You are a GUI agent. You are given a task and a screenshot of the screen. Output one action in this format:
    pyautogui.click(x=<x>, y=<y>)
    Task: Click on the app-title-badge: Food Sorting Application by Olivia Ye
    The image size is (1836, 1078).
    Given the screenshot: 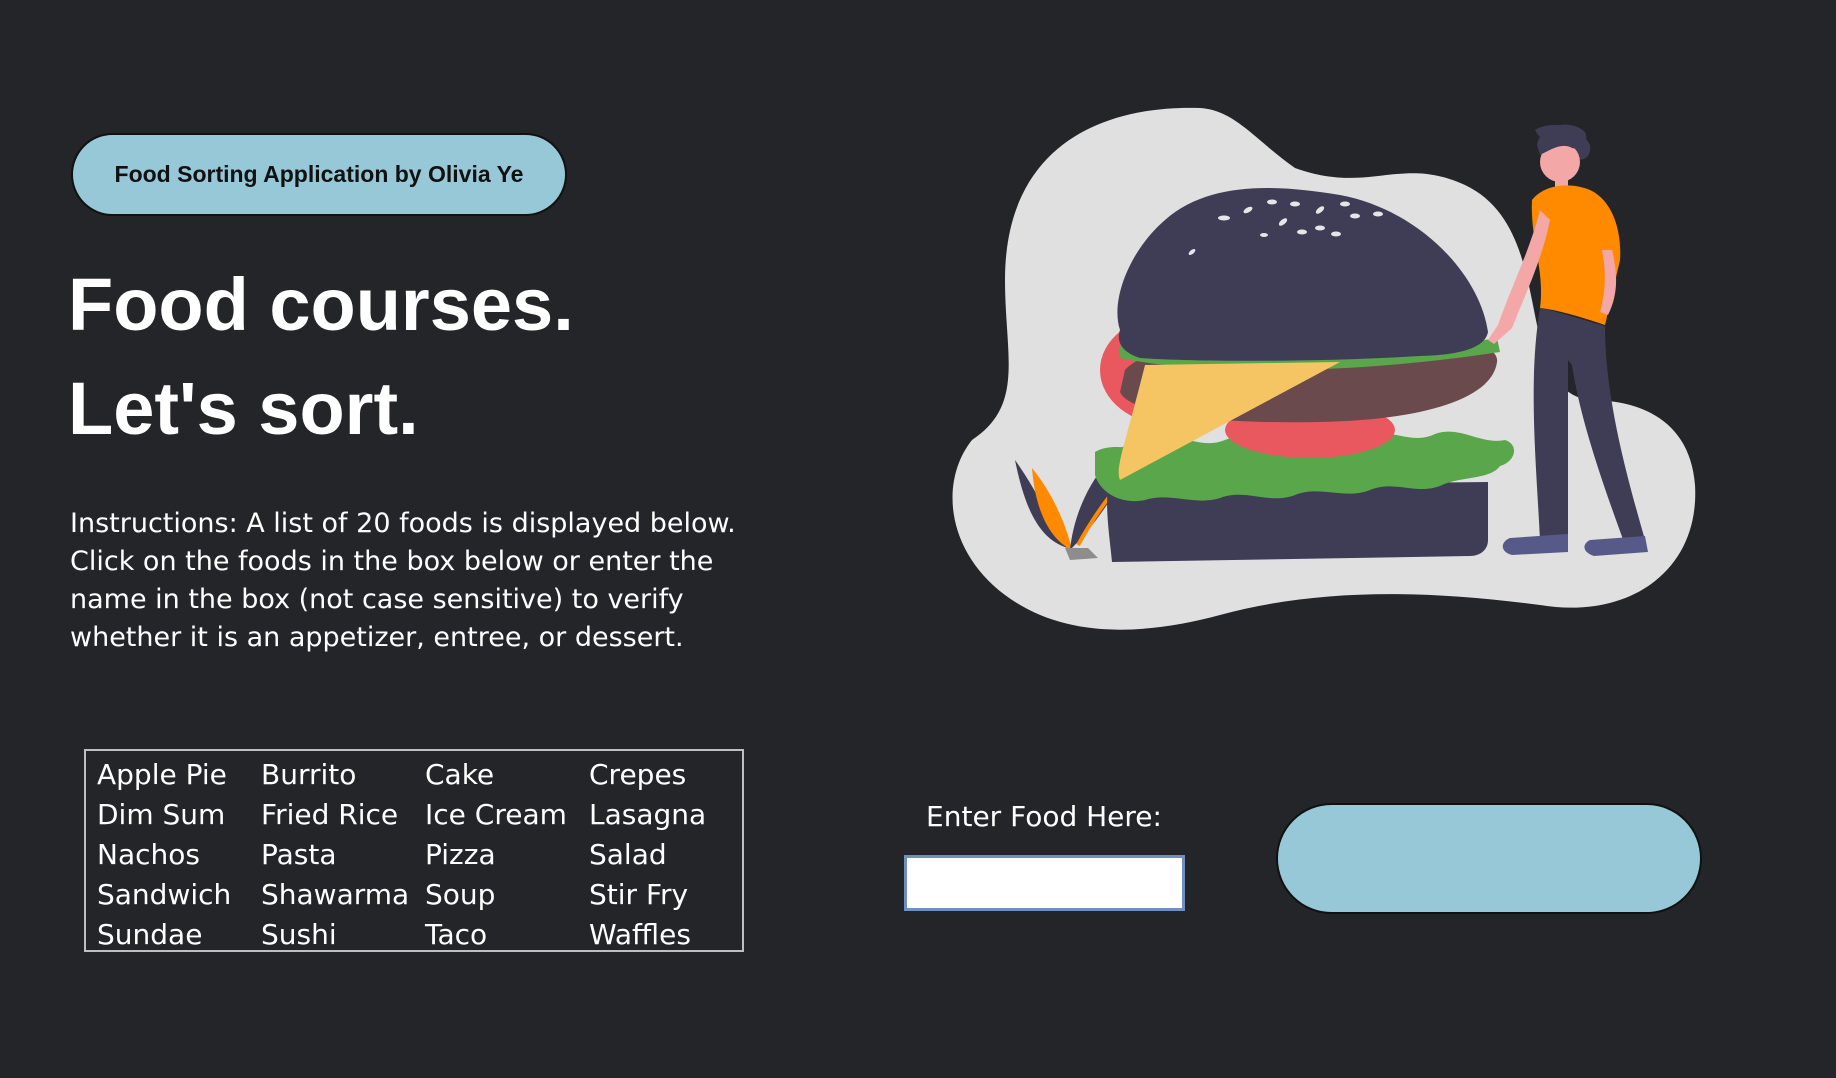 What is the action you would take?
    pyautogui.click(x=319, y=174)
    